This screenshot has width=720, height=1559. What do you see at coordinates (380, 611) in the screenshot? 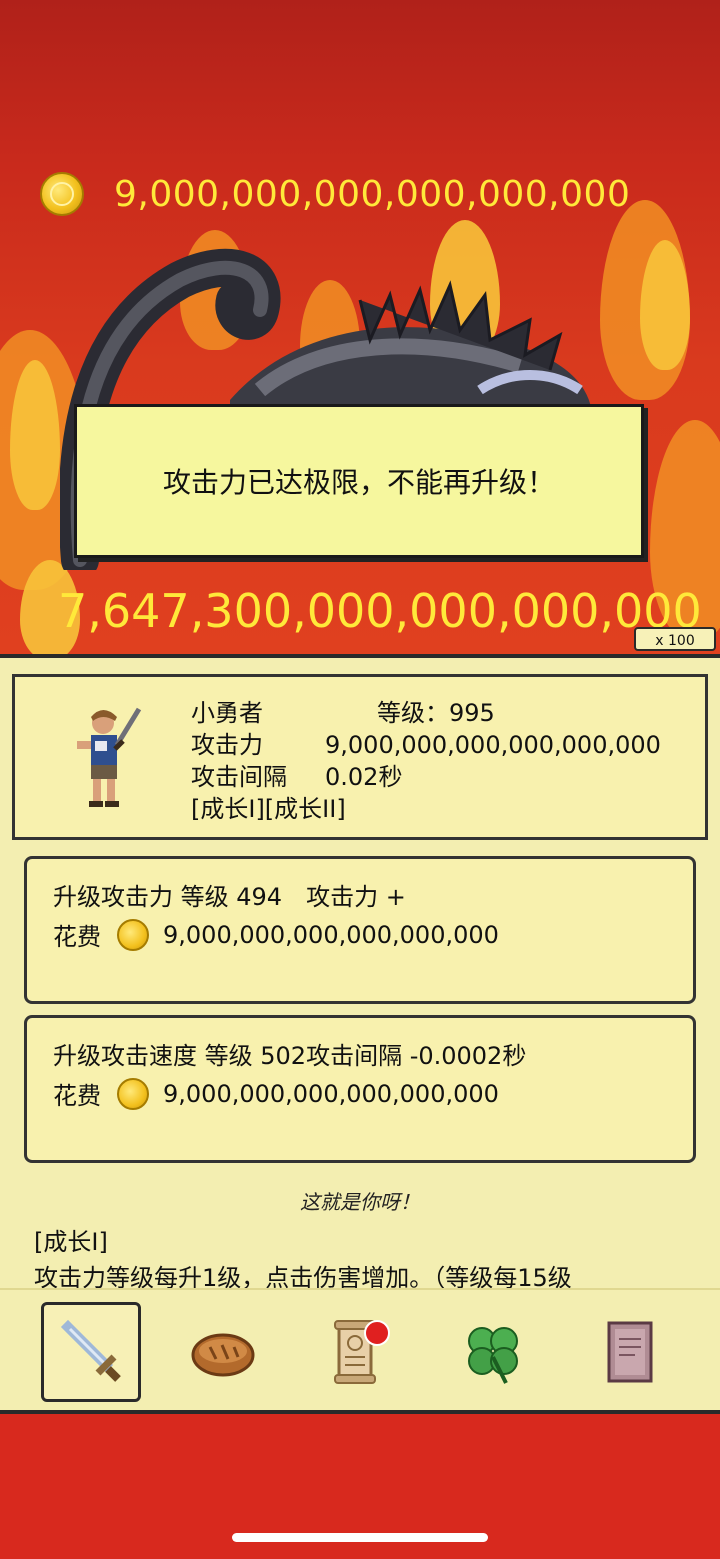
I see `damage-display: 7,647,300,000,000,000,000` at bounding box center [380, 611].